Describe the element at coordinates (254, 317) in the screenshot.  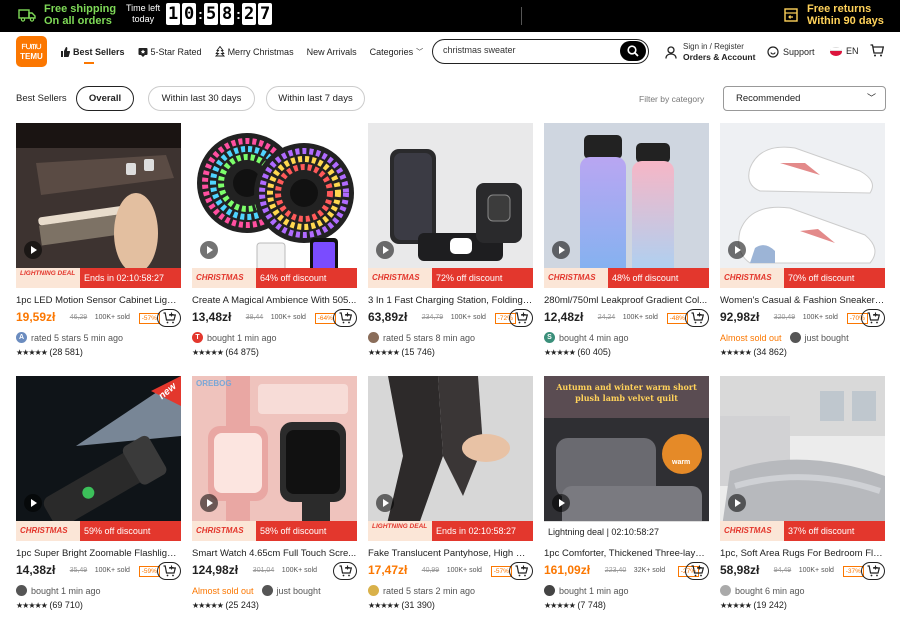
I see `original-price: 38,44` at that location.